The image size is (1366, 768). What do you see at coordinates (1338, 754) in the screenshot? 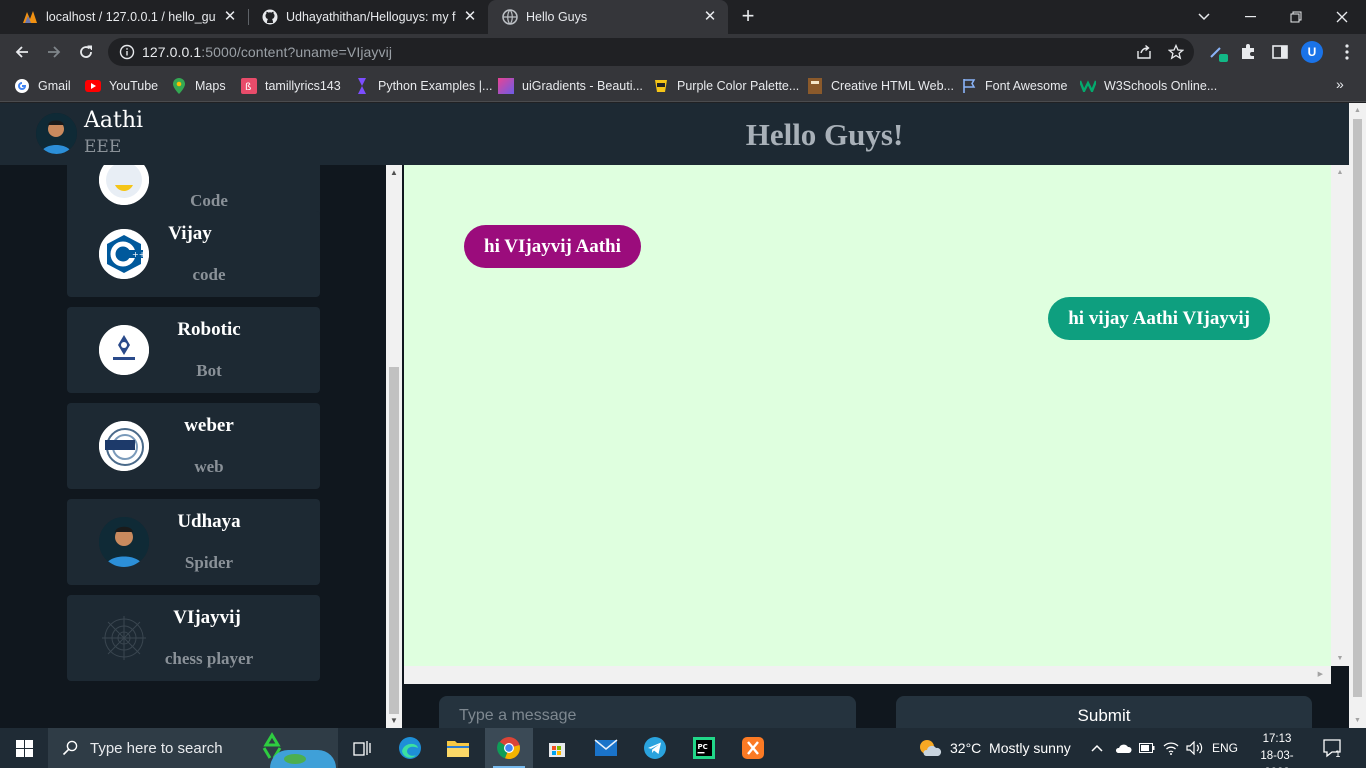
I see `notification-count: 1` at bounding box center [1338, 754].